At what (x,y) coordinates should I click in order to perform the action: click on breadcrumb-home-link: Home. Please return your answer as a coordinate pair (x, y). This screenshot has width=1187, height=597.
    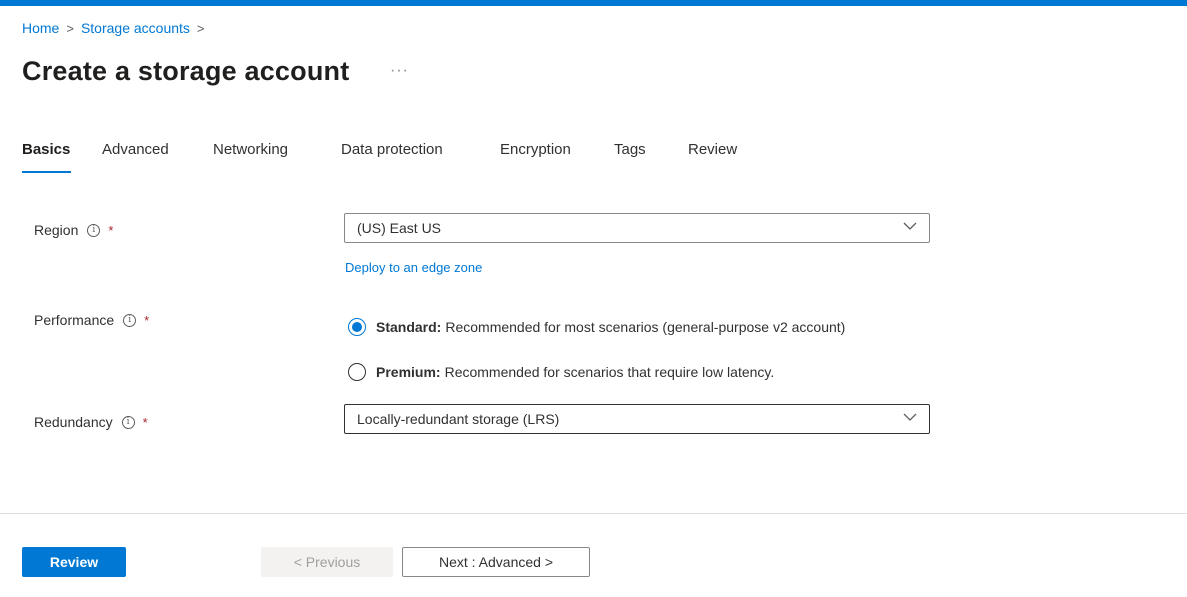
    Looking at the image, I should click on (40, 28).